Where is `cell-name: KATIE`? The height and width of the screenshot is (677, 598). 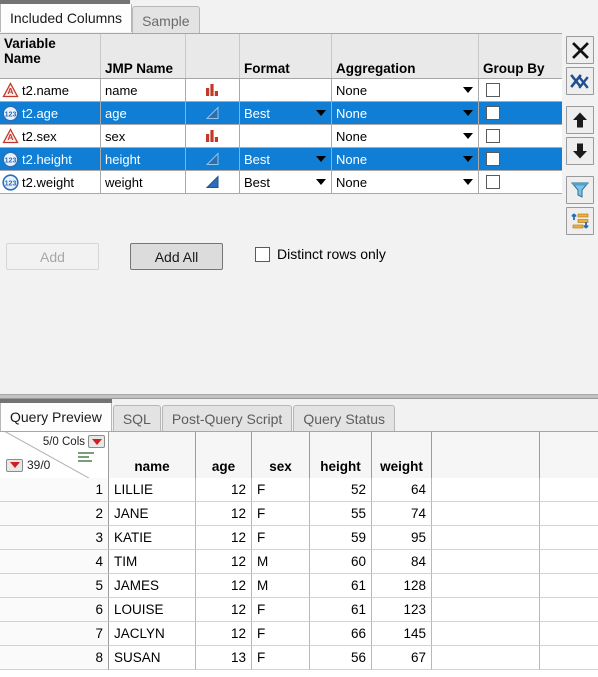
cell-name: KATIE is located at coordinates (152, 538).